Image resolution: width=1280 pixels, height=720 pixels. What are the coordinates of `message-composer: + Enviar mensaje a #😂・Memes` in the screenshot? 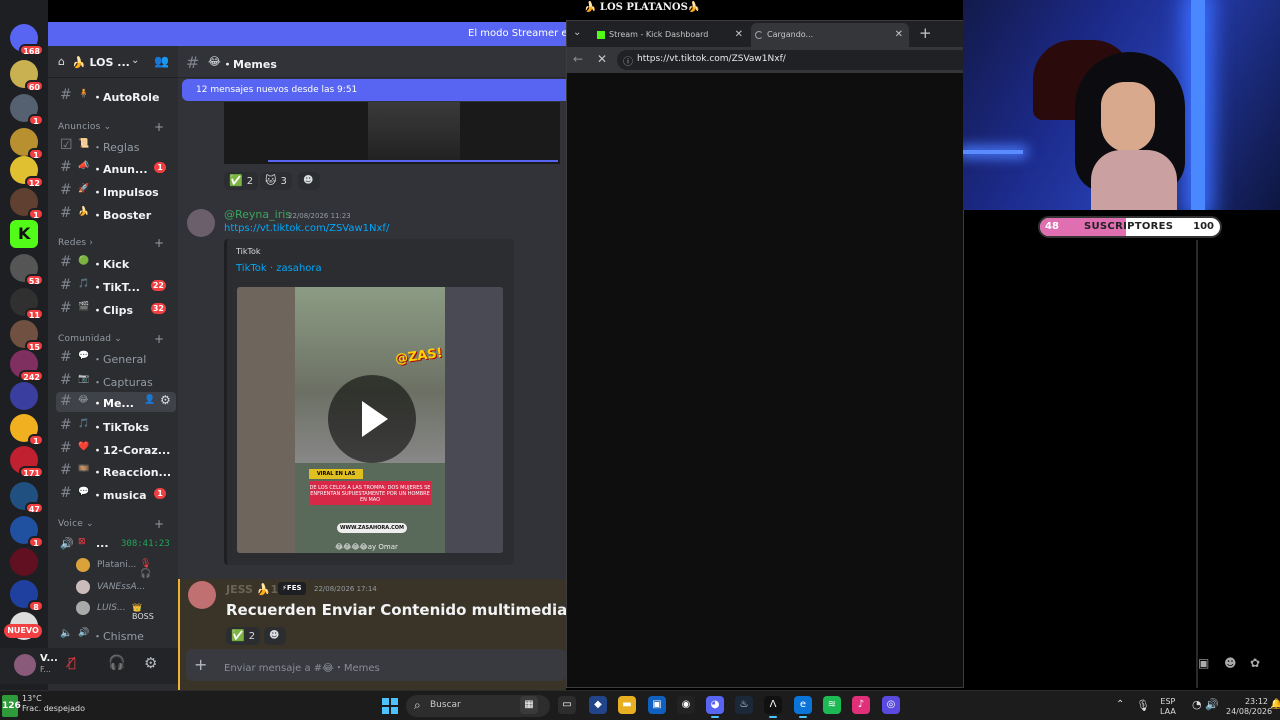 It's located at (376, 665).